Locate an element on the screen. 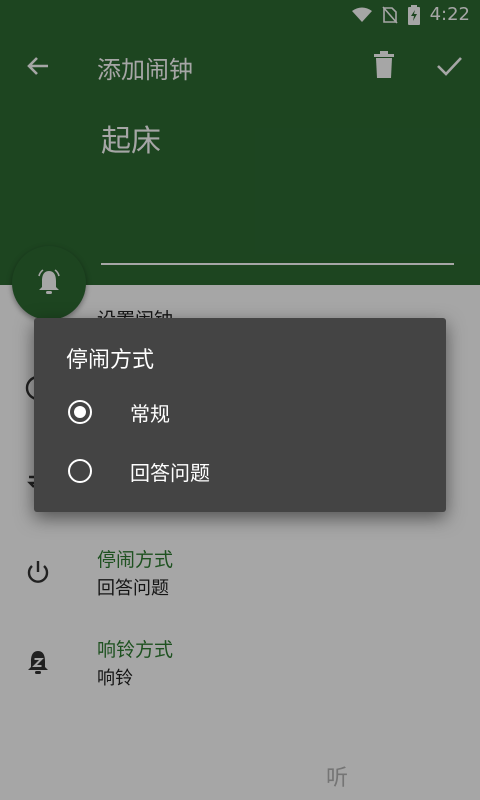  radio-selected is located at coordinates (80, 412).